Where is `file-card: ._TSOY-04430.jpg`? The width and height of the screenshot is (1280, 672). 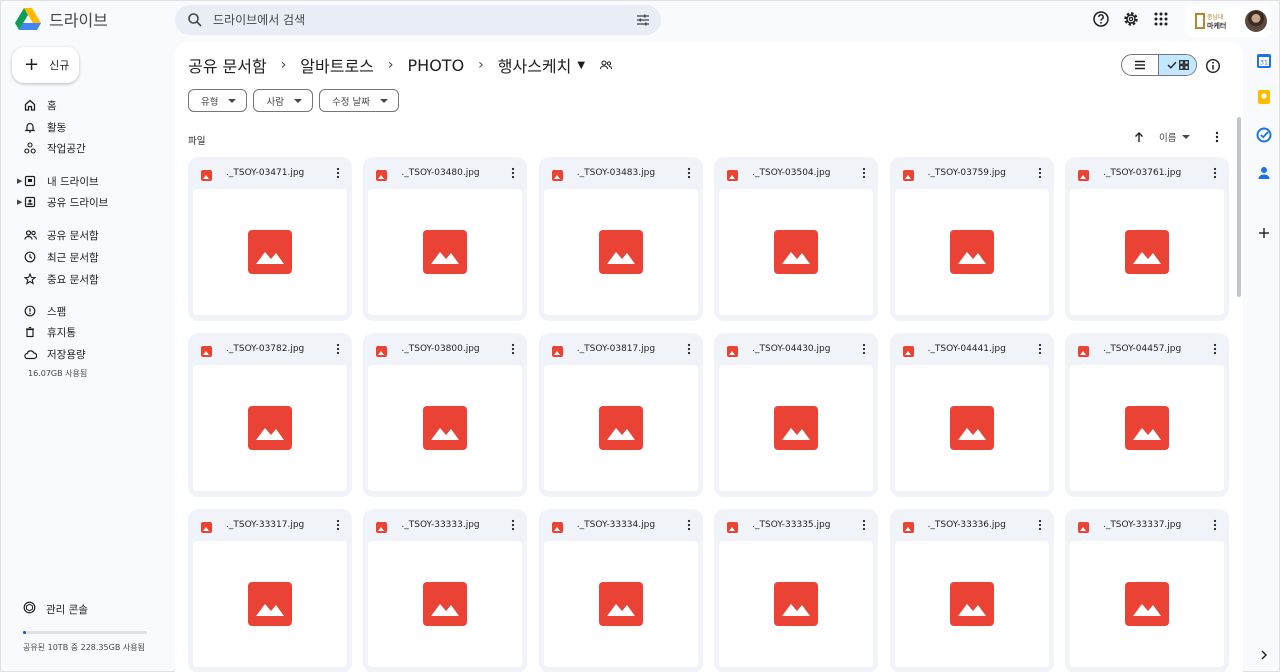
file-card: ._TSOY-04430.jpg is located at coordinates (796, 415).